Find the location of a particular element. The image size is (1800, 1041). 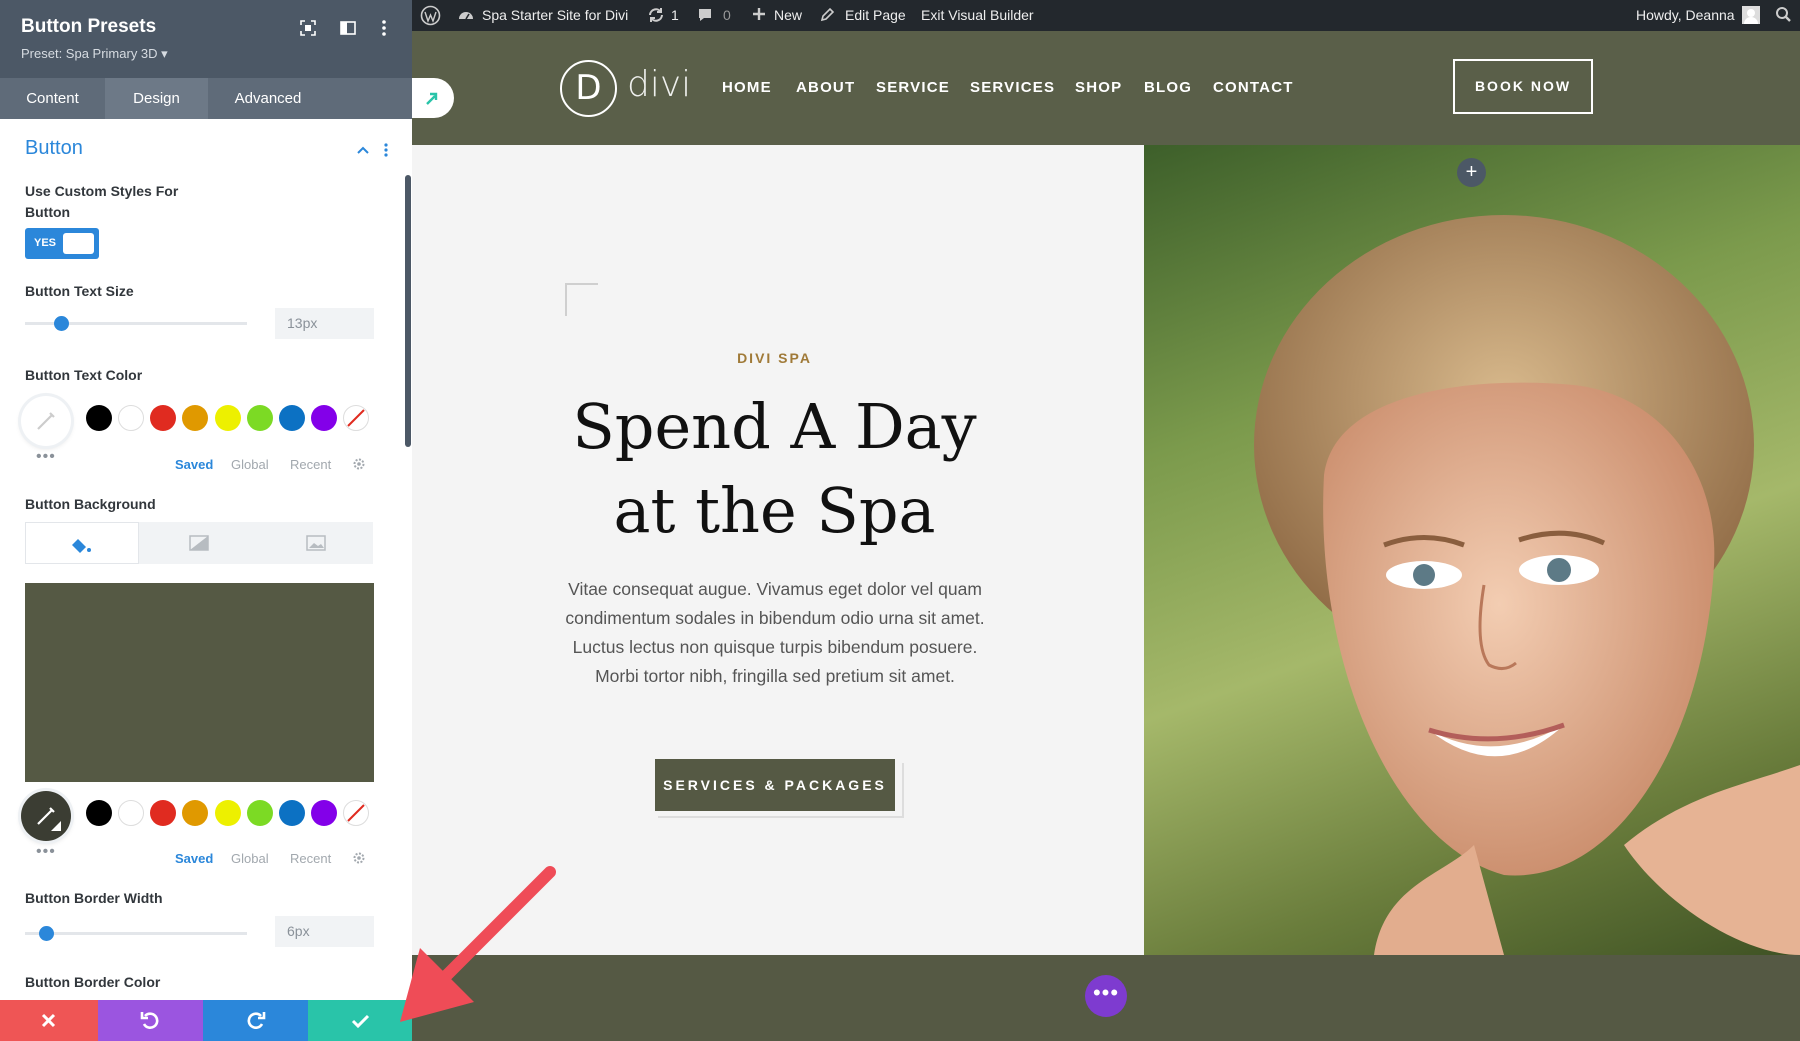

section-menu-icon is located at coordinates (386, 150).